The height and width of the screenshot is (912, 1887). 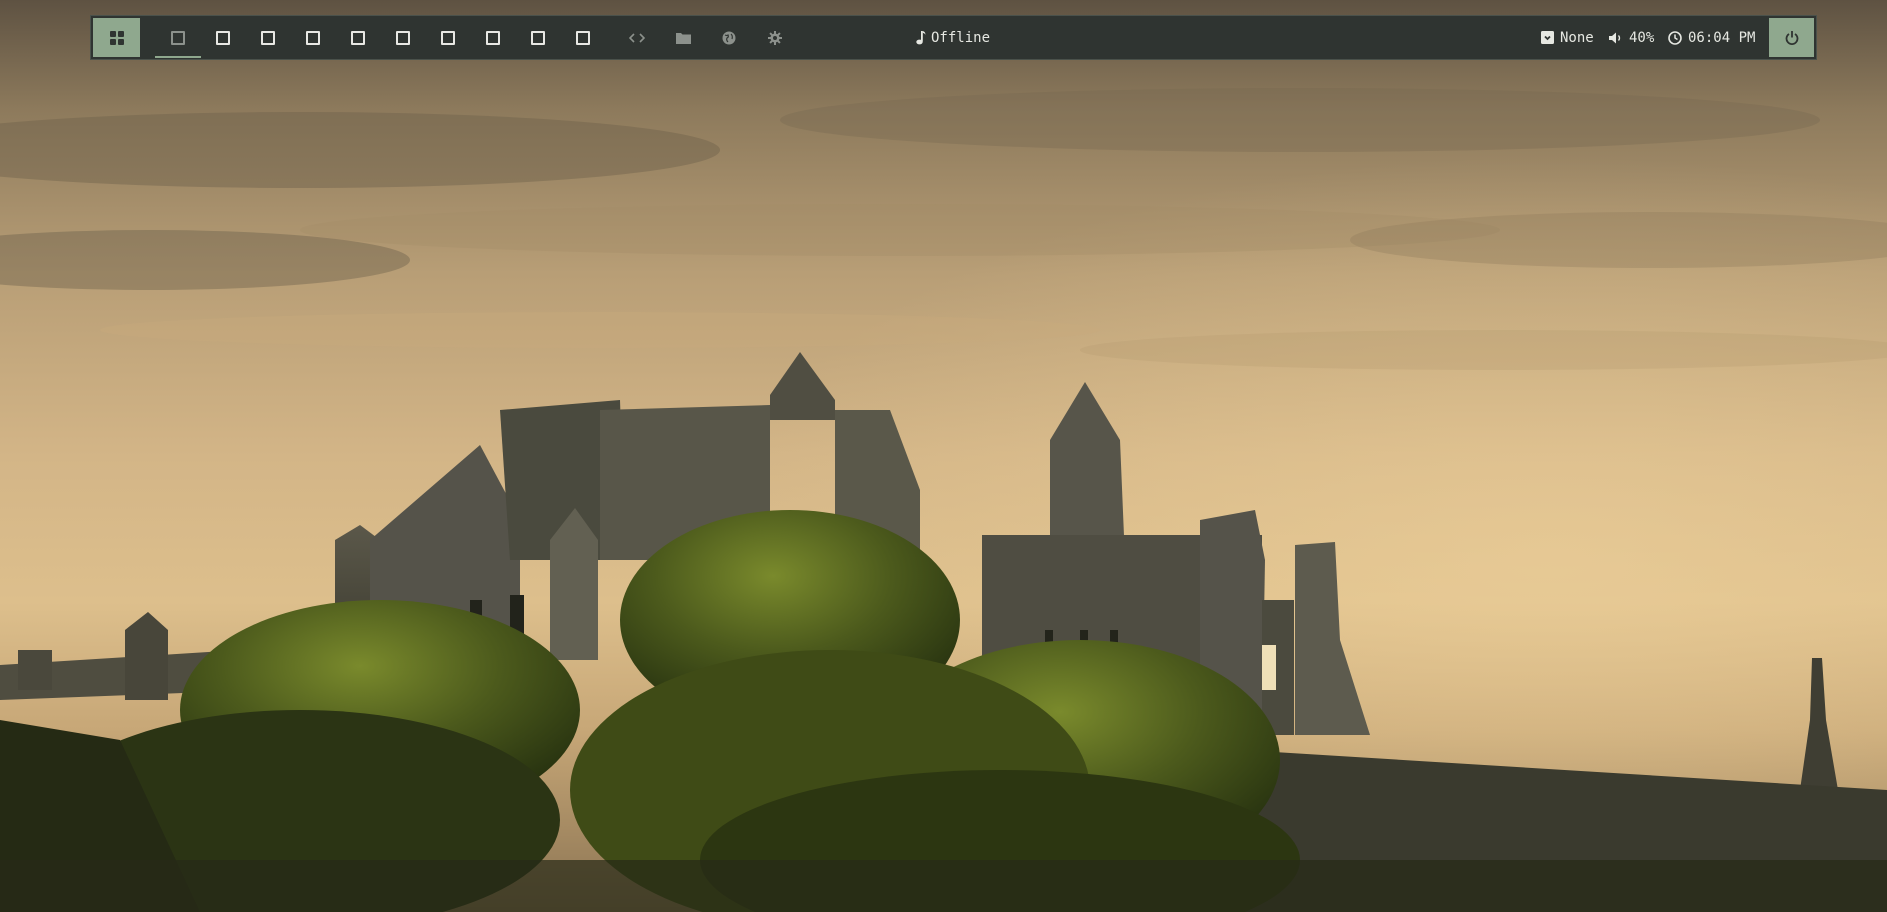 I want to click on clock-widget: 06:04 PM, so click(x=1711, y=37).